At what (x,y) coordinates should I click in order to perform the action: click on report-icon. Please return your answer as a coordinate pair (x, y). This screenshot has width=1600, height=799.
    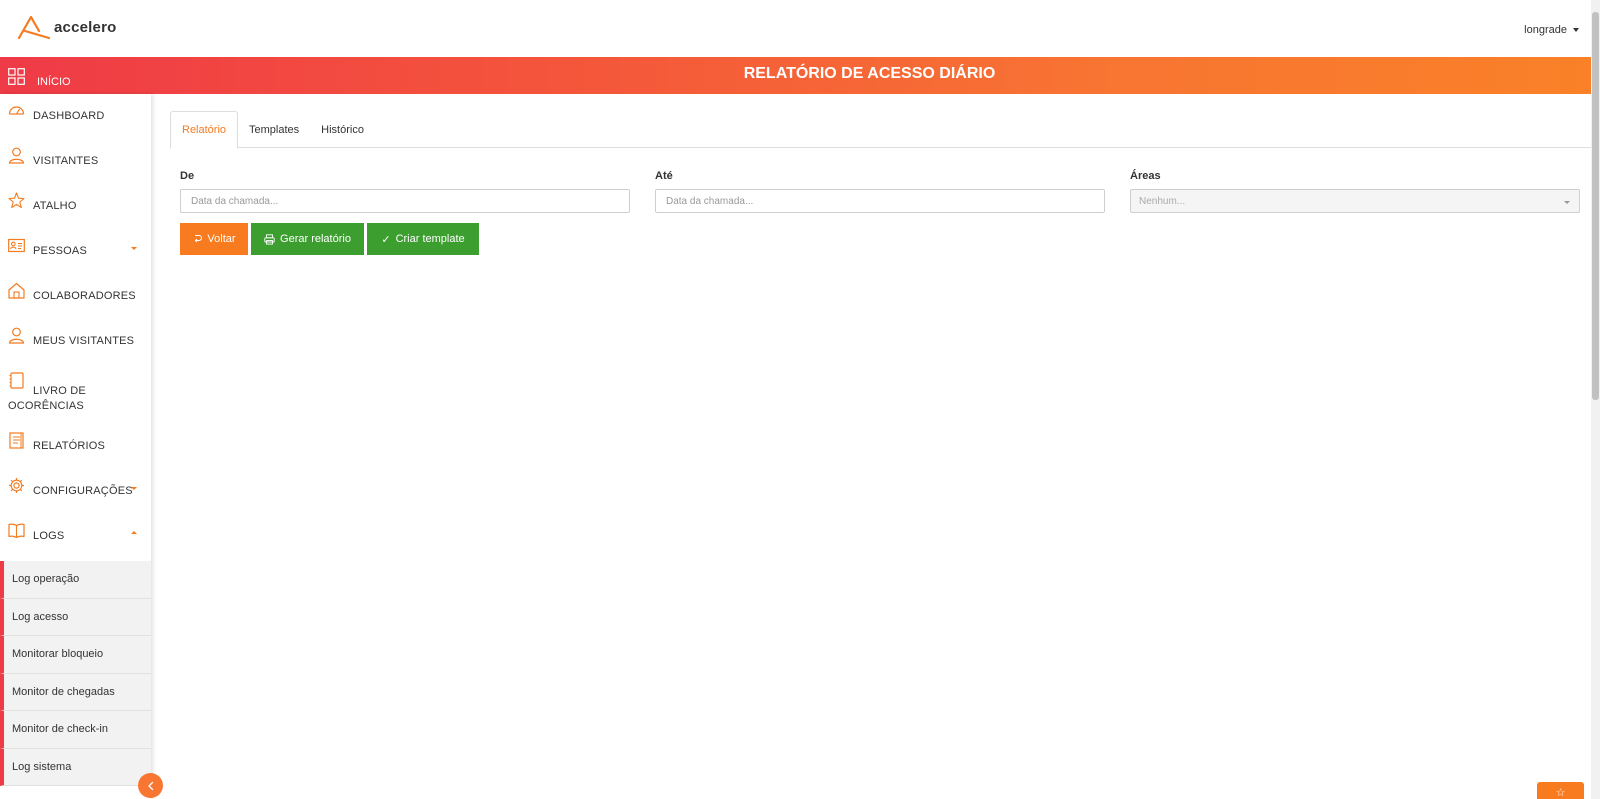
    Looking at the image, I should click on (16, 440).